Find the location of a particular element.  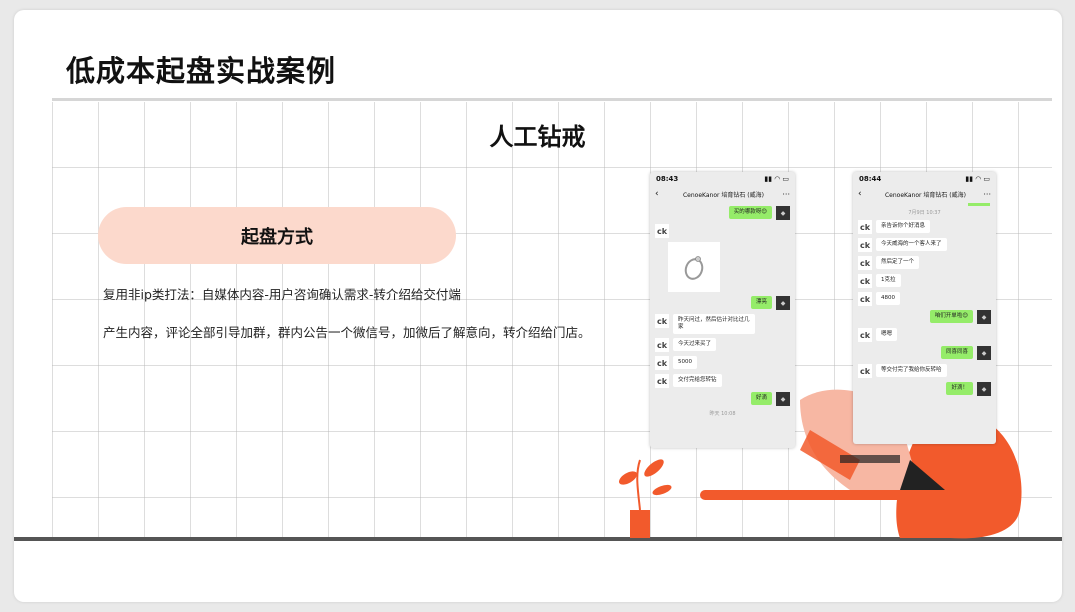

status-bar: 08:44 ▮▮ ◠ ▭ is located at coordinates (924, 179).